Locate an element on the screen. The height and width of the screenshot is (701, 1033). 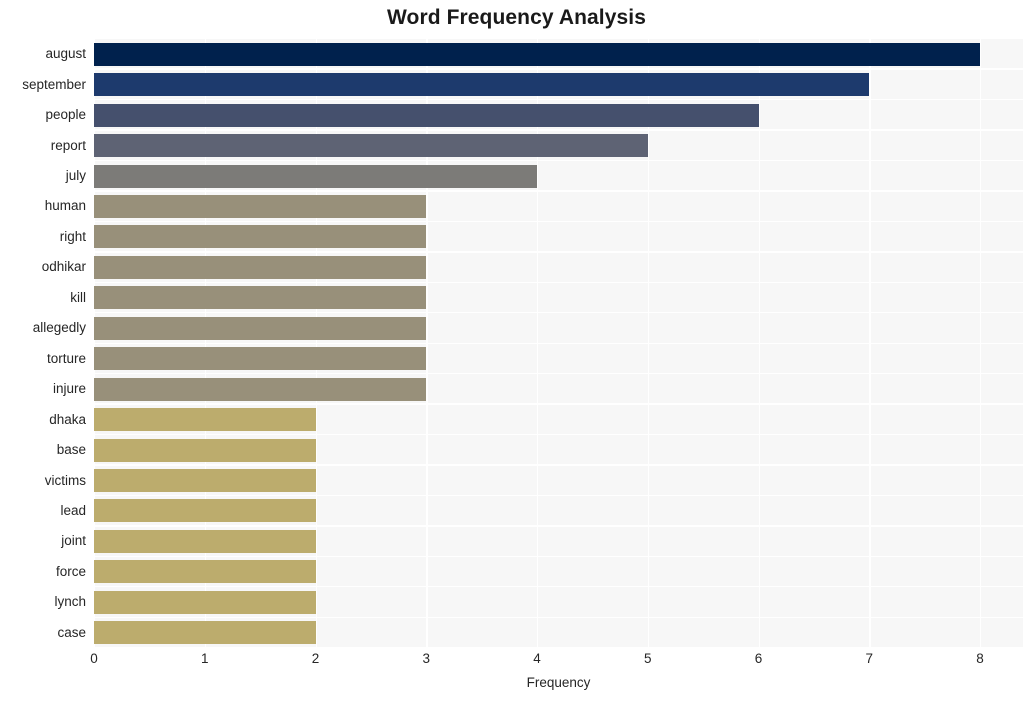
y-tick-label-force: force is located at coordinates (70, 571).